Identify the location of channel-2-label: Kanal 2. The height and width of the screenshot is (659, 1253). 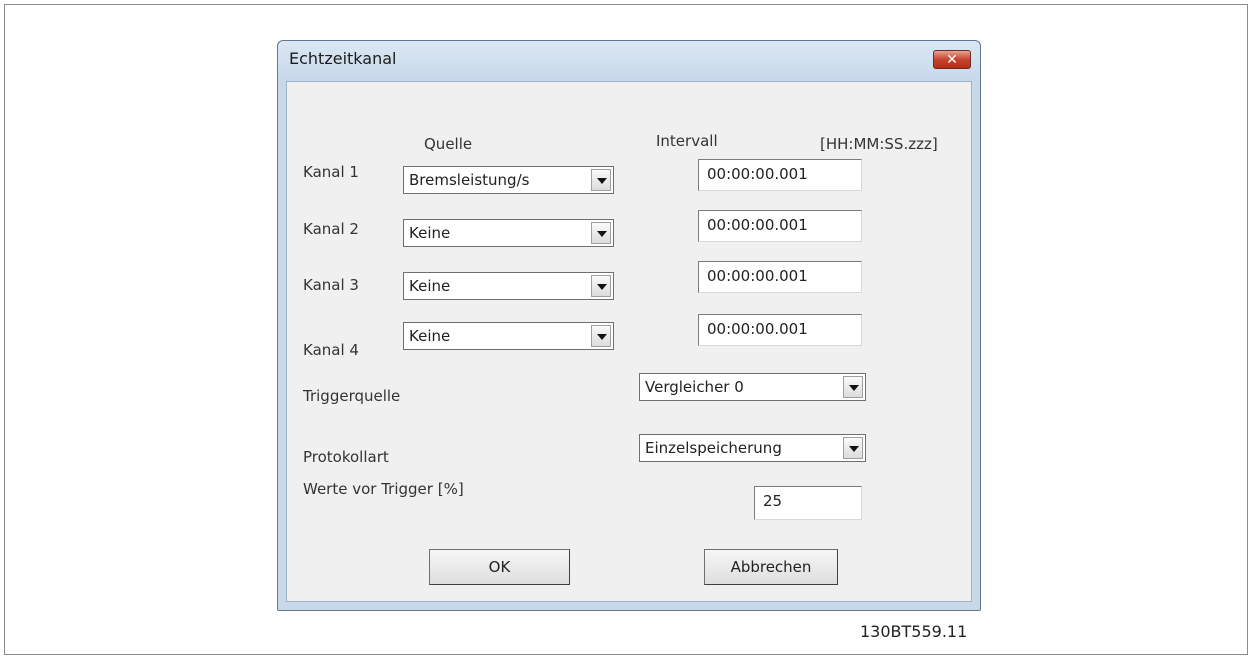
(331, 229).